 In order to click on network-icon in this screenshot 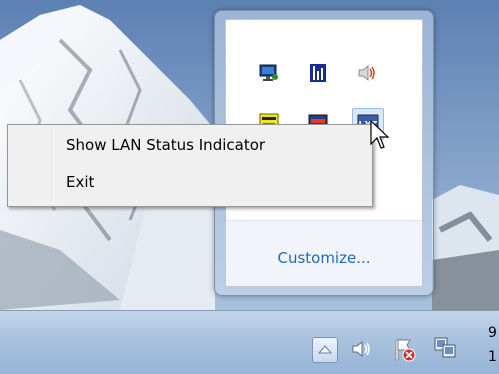, I will do `click(445, 347)`.